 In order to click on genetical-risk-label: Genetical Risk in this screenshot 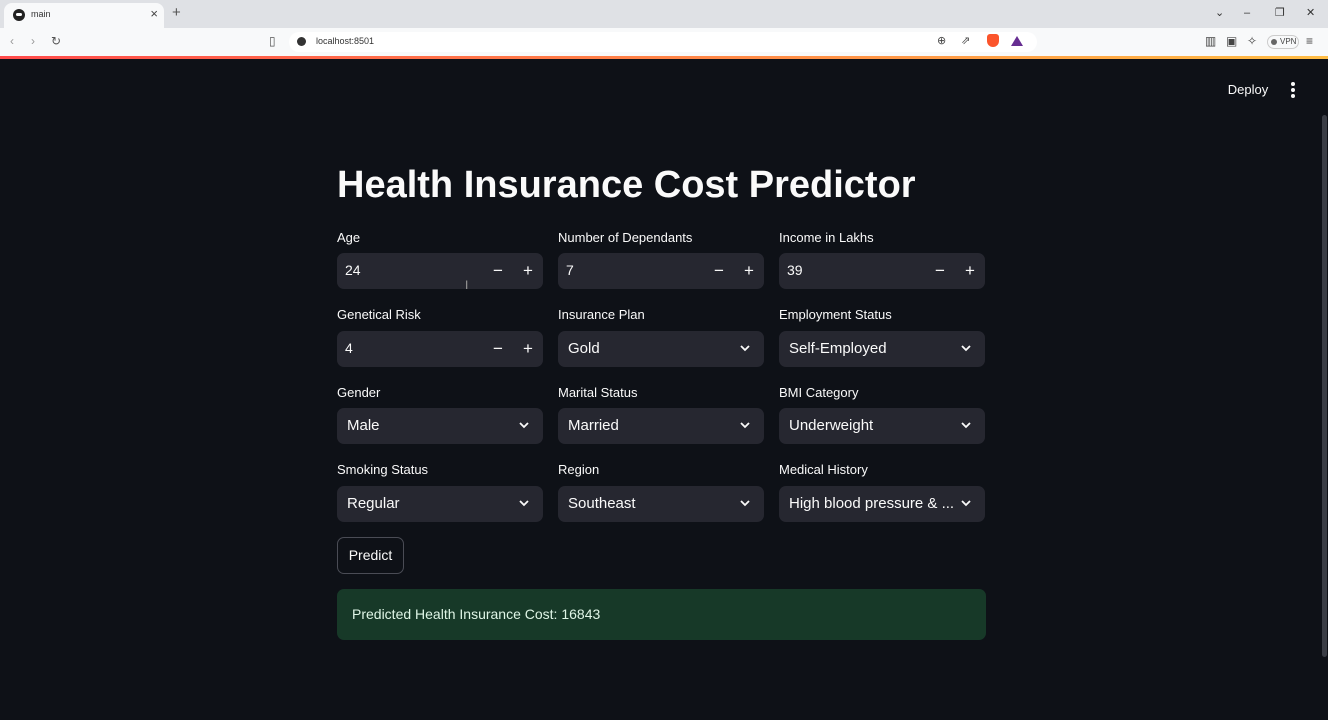, I will do `click(379, 314)`.